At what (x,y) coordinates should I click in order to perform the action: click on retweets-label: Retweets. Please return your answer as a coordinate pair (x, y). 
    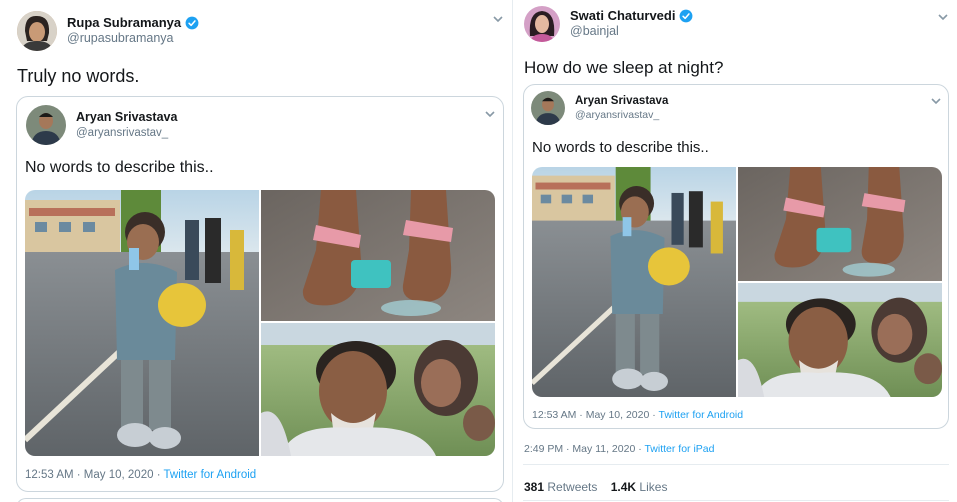
    Looking at the image, I should click on (571, 487).